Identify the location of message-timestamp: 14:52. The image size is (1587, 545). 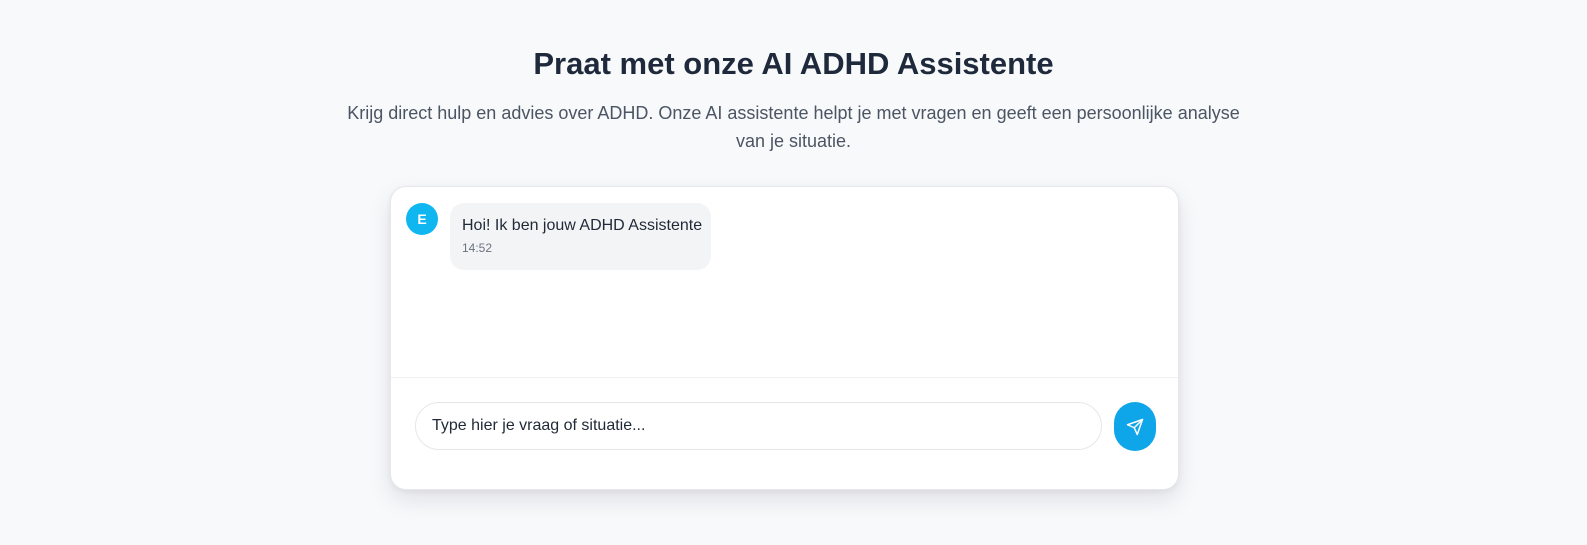
(477, 248).